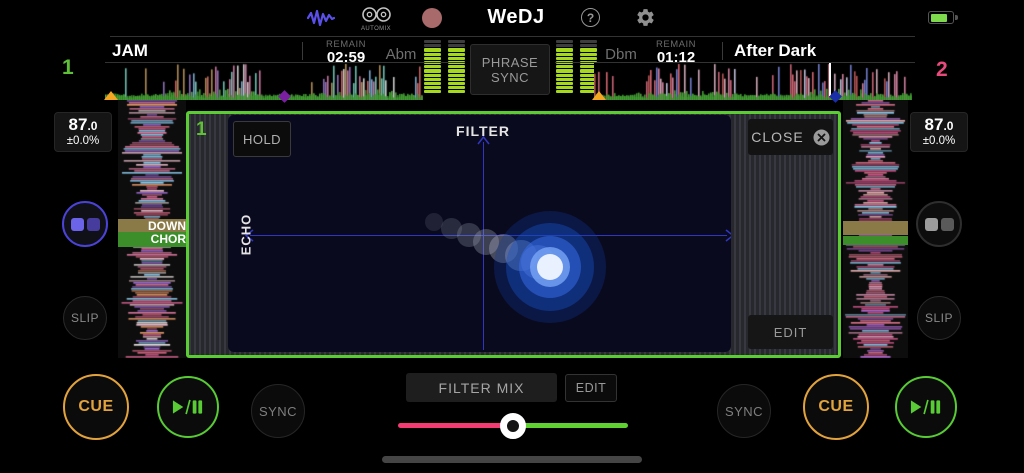 The height and width of the screenshot is (473, 1024). Describe the element at coordinates (516, 17) in the screenshot. I see `app-title: WeDJ` at that location.